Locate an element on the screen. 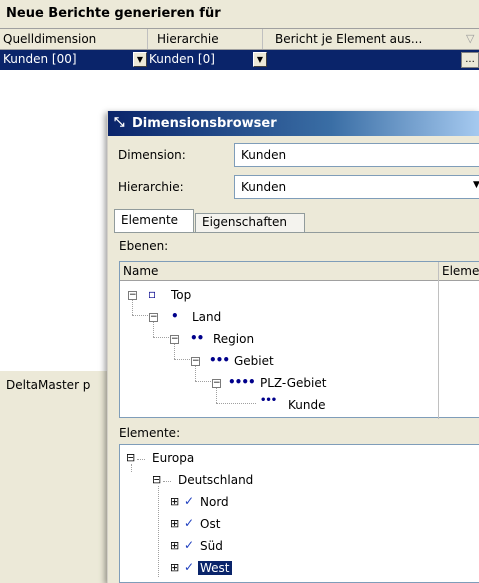  deltamaster-label: DeltaMaster p is located at coordinates (48, 385).